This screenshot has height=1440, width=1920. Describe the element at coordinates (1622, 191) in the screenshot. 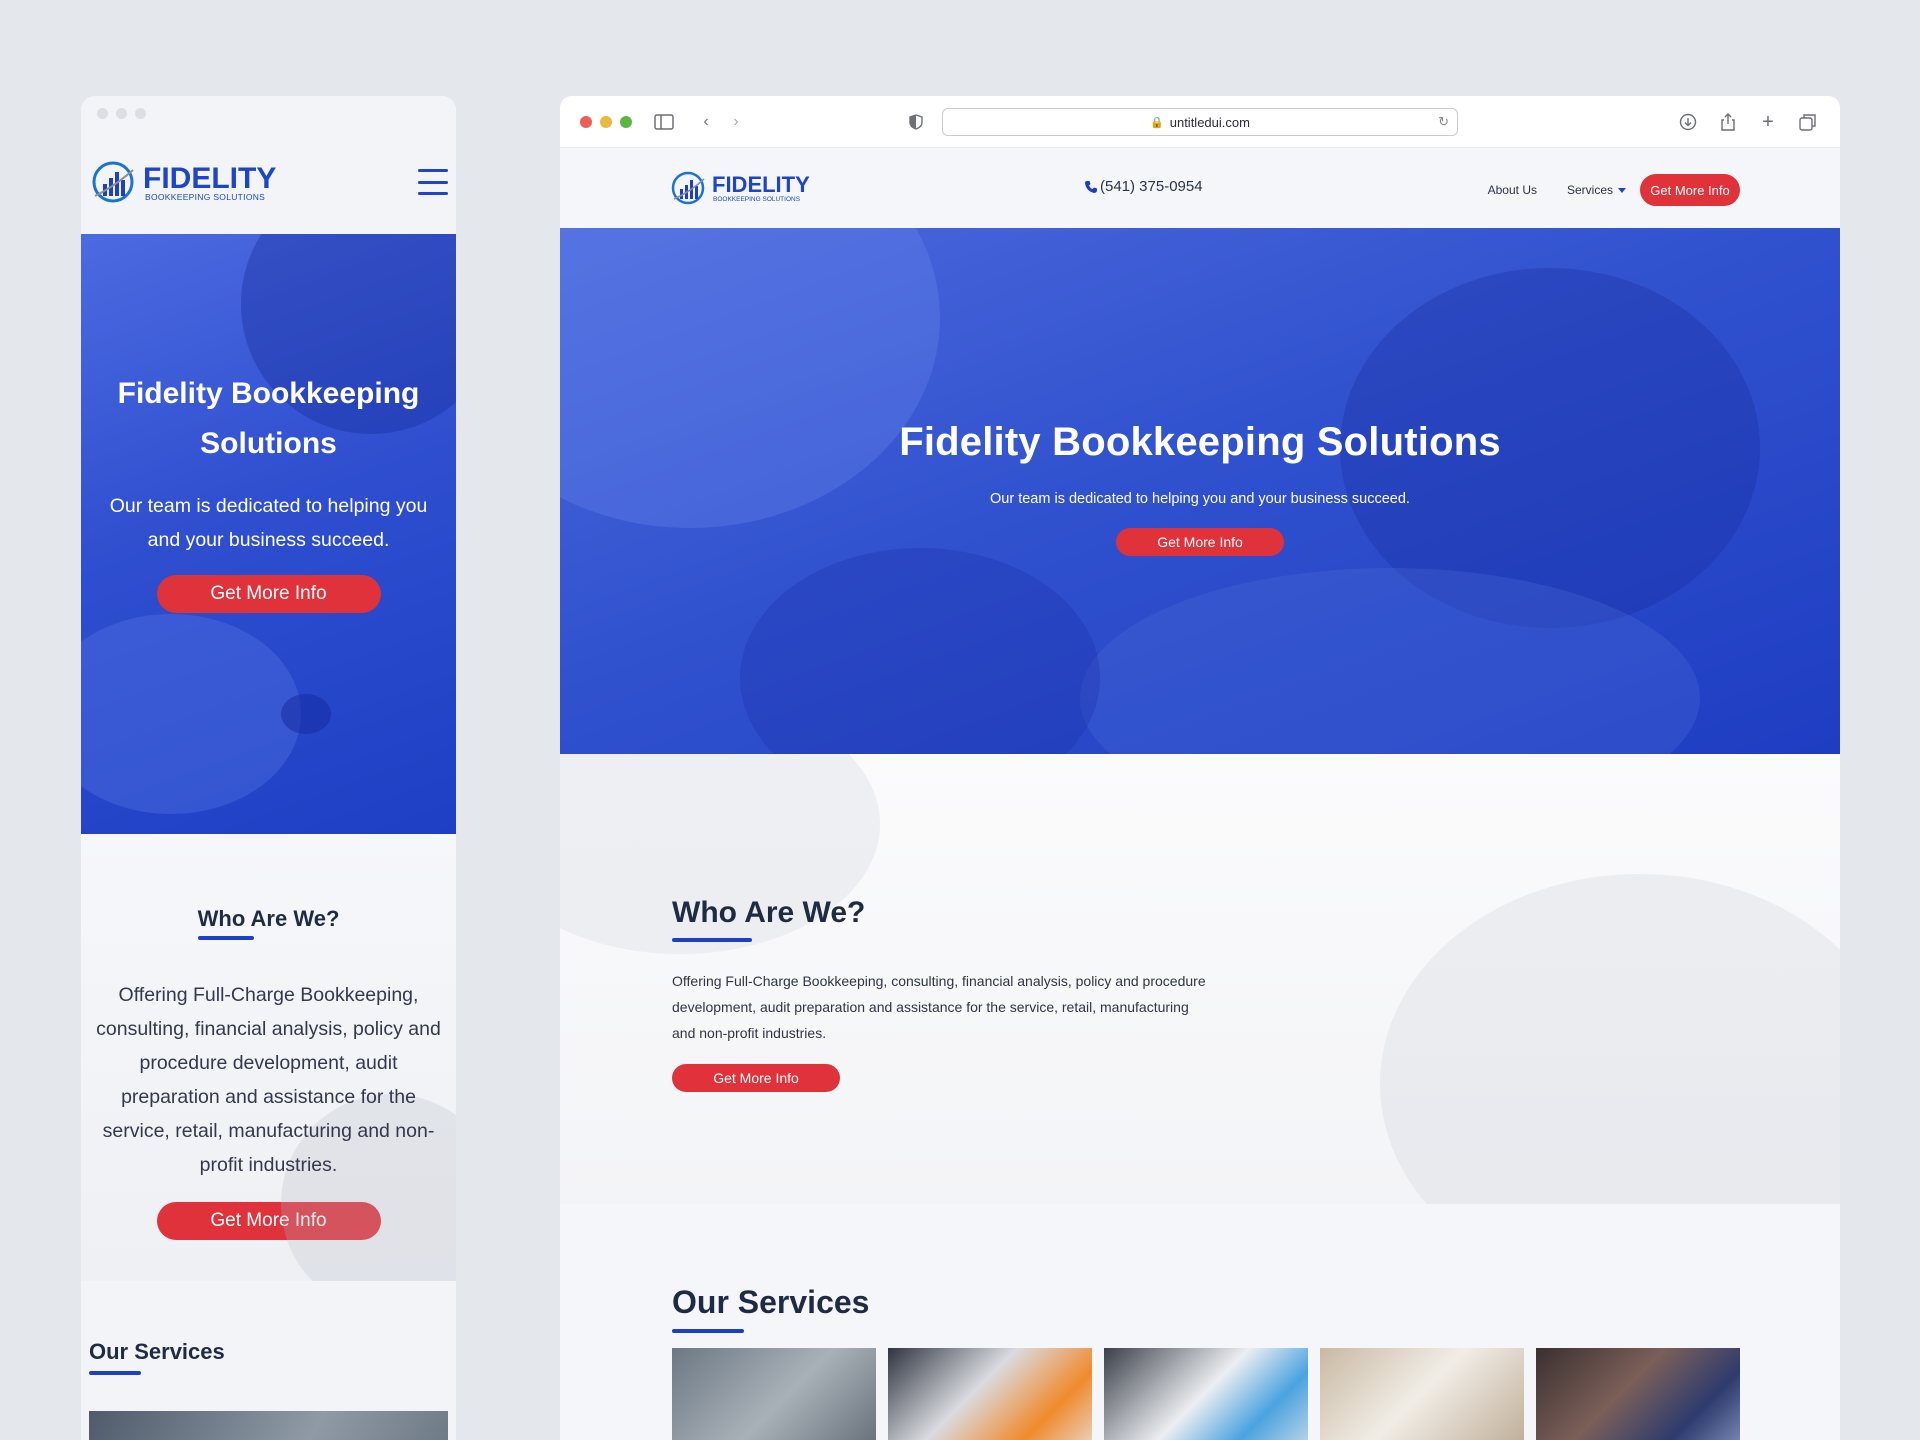

I see `chevron-down-icon` at that location.